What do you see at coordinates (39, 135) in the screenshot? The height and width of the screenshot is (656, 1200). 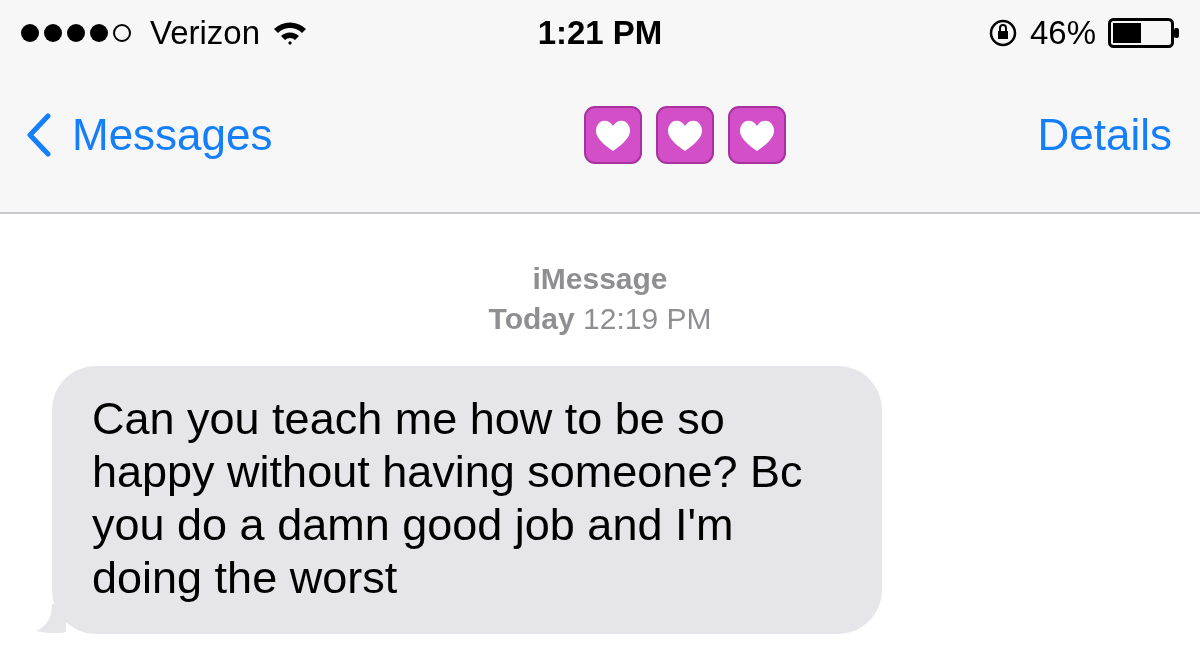 I see `chevron-left-icon` at bounding box center [39, 135].